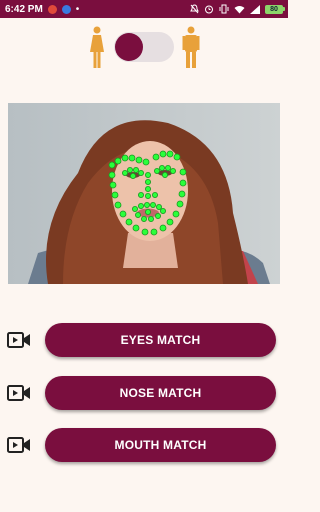 This screenshot has width=320, height=512. Describe the element at coordinates (194, 9) in the screenshot. I see `mute-icon` at that location.